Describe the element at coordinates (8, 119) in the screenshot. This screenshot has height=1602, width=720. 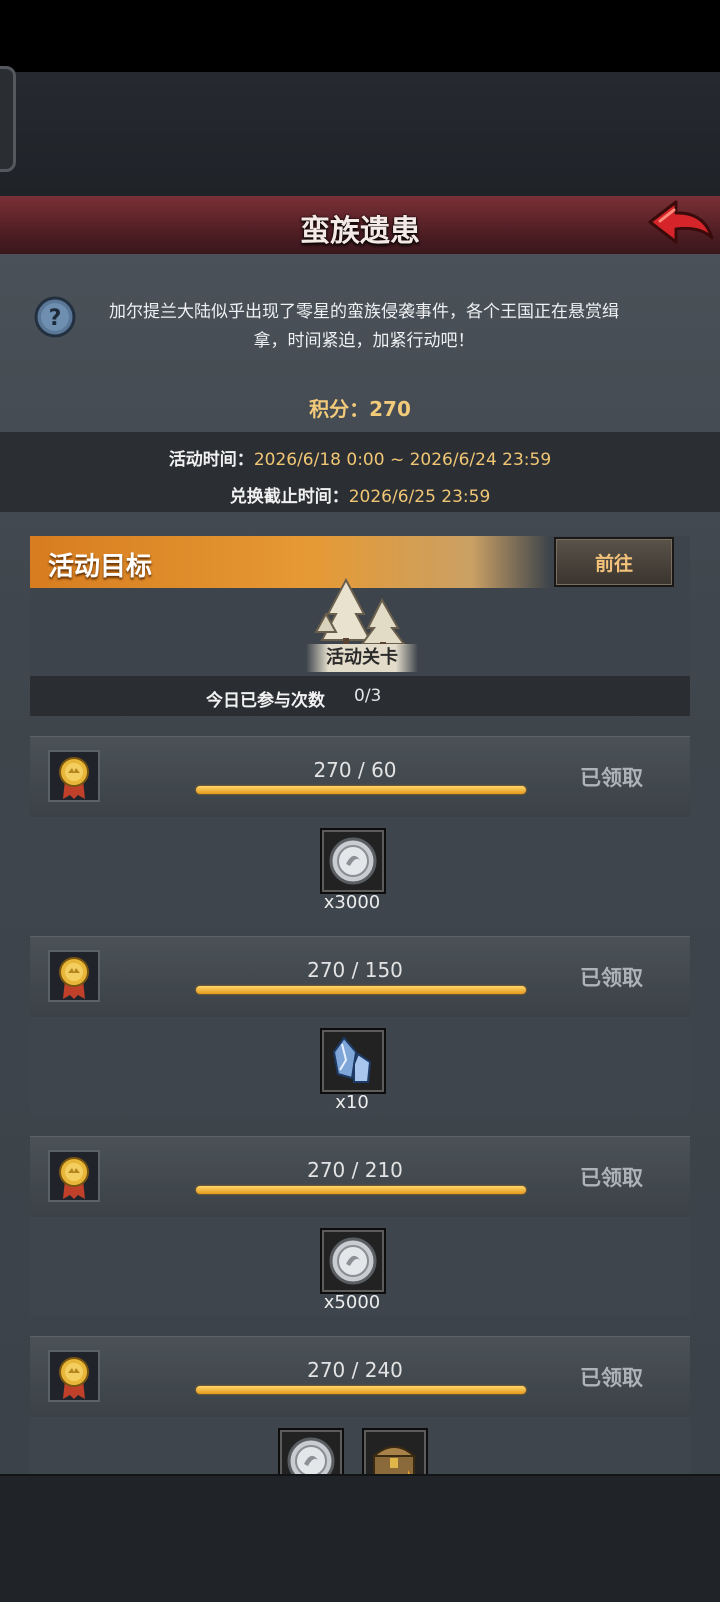
I see `left-side-tab` at that location.